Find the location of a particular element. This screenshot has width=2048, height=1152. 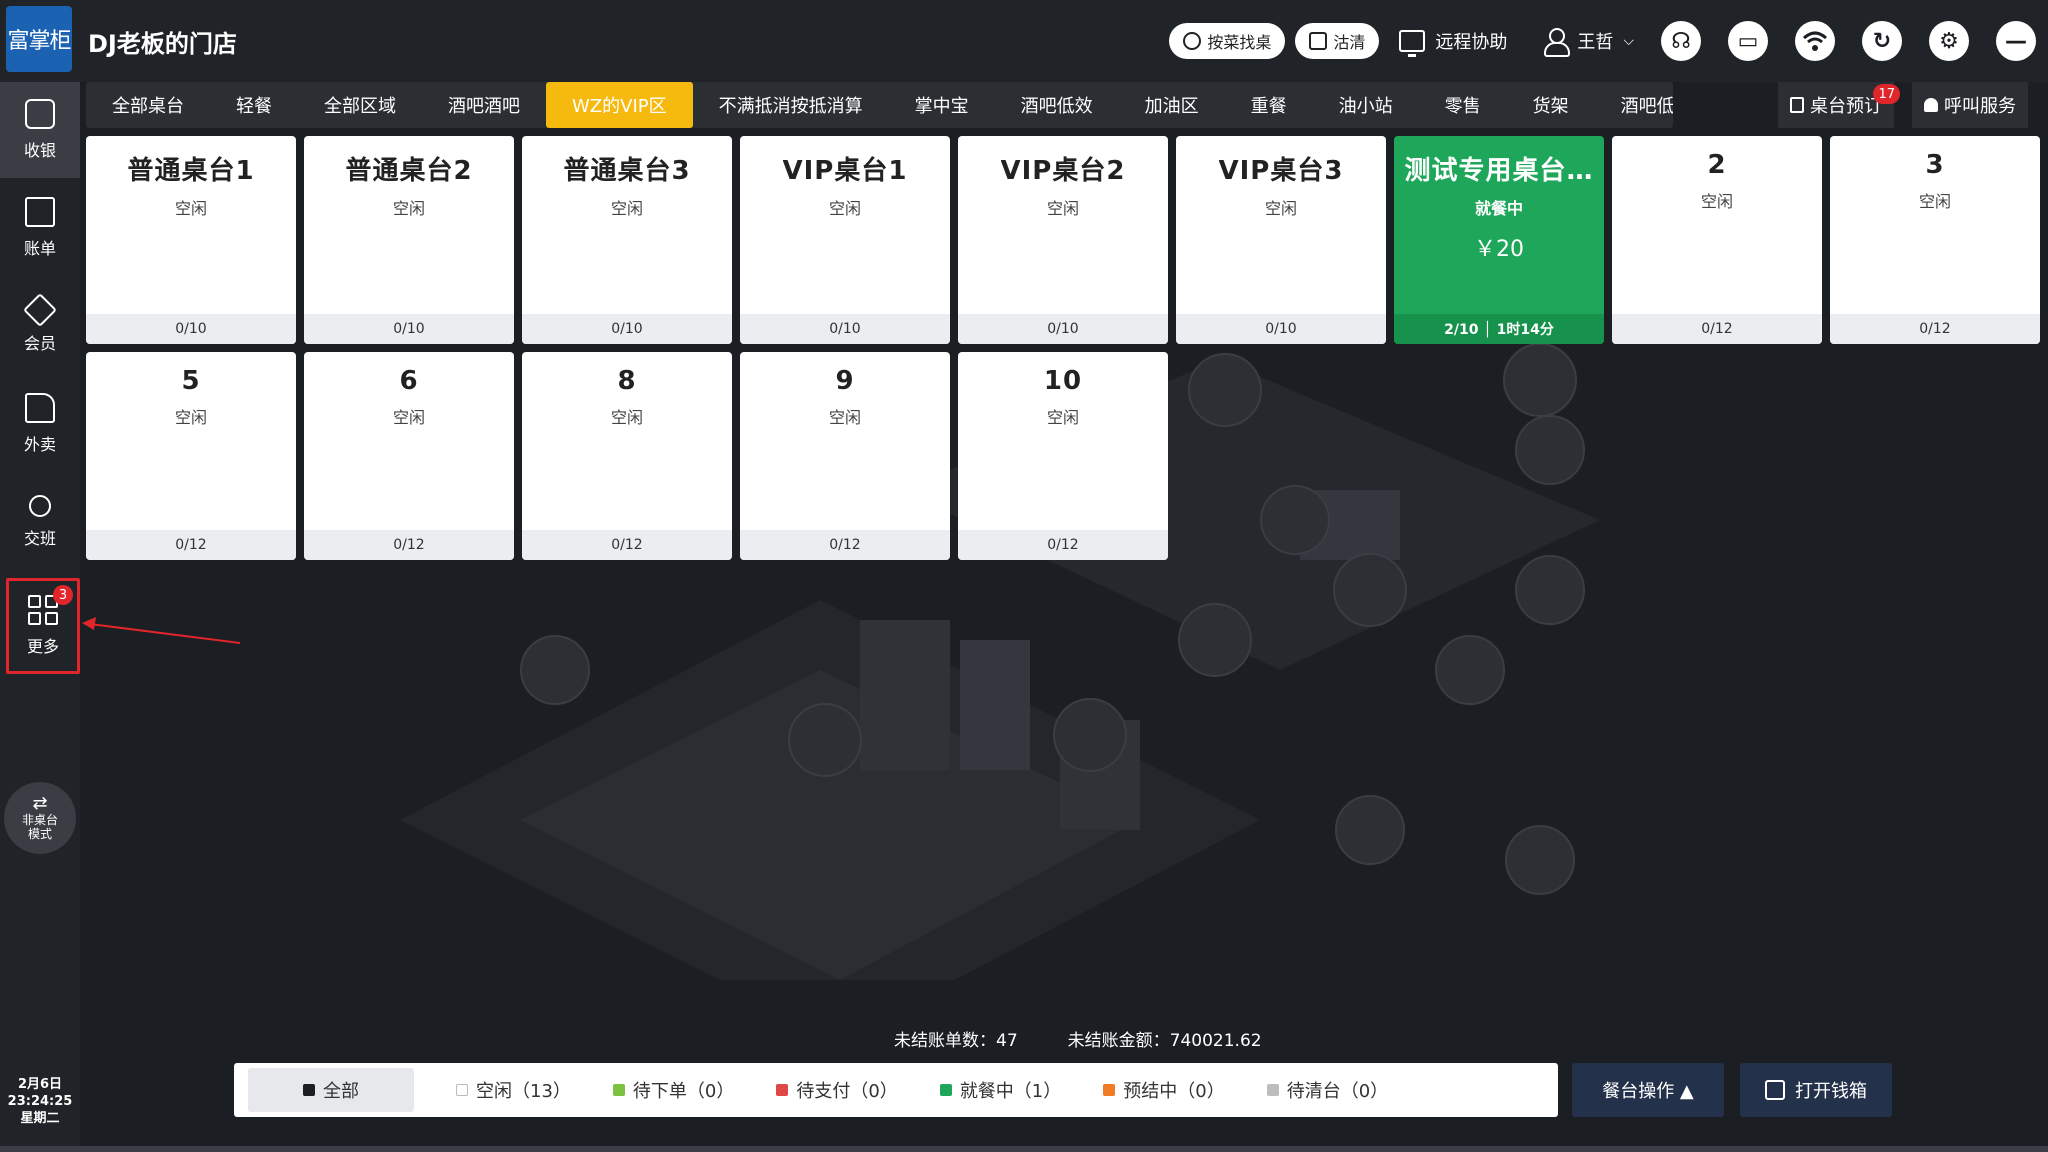

table-card-dining: 测试专用桌台… 就餐中 ￥20 2/10 │ 1时14分 is located at coordinates (1499, 240).